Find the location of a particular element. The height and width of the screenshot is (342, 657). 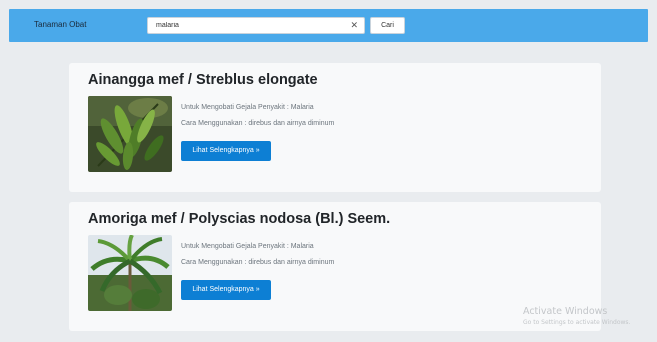

search-button: Cari is located at coordinates (387, 25).